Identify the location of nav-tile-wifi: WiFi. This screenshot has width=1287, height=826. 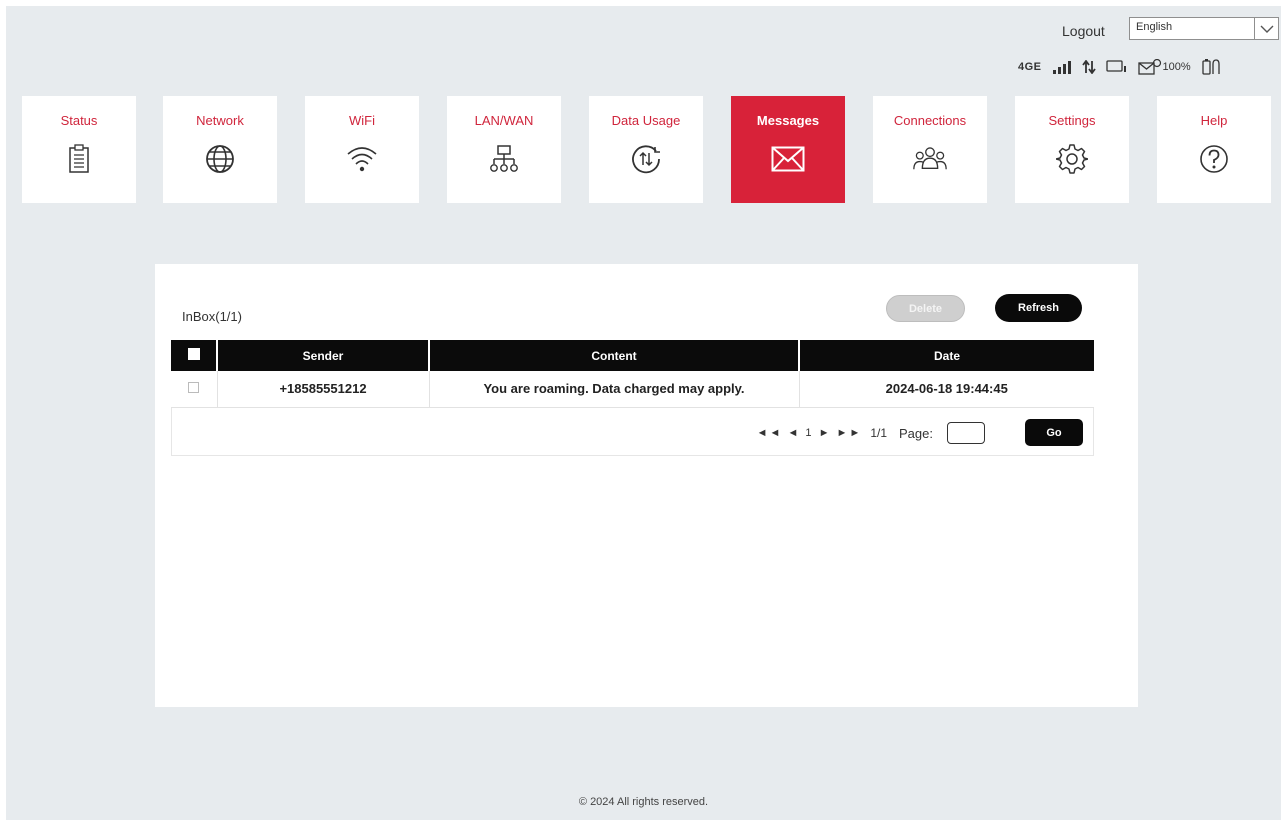
(362, 149).